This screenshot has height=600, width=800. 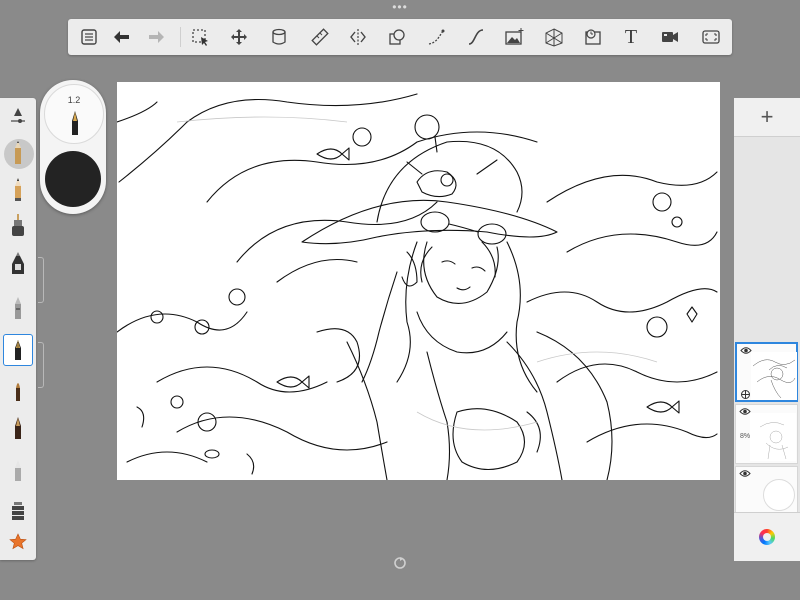 I want to click on eye-icon, so click(x=745, y=473).